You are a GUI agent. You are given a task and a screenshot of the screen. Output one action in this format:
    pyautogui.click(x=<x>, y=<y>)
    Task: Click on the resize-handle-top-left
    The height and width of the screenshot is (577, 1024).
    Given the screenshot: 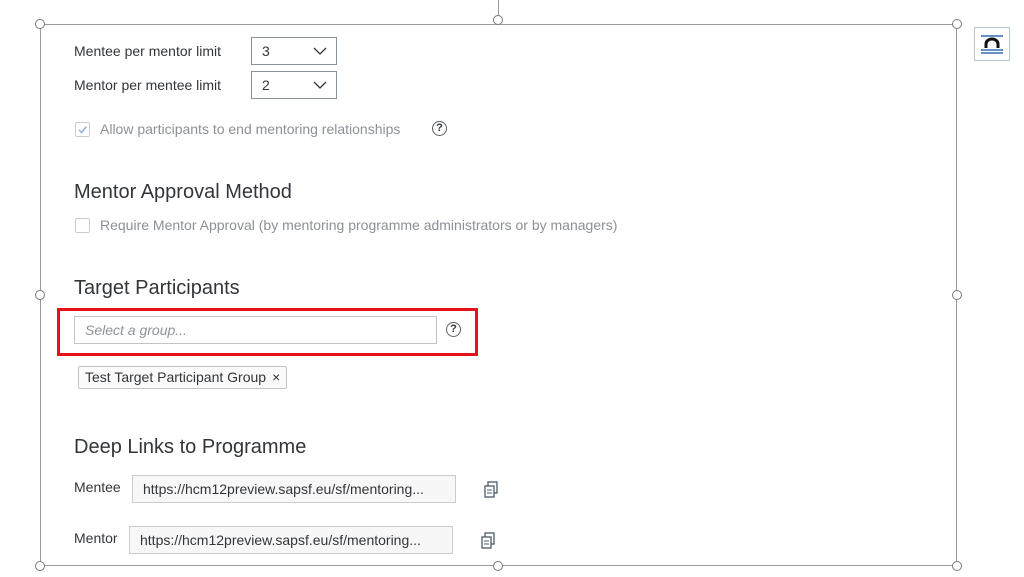 What is the action you would take?
    pyautogui.click(x=40, y=24)
    